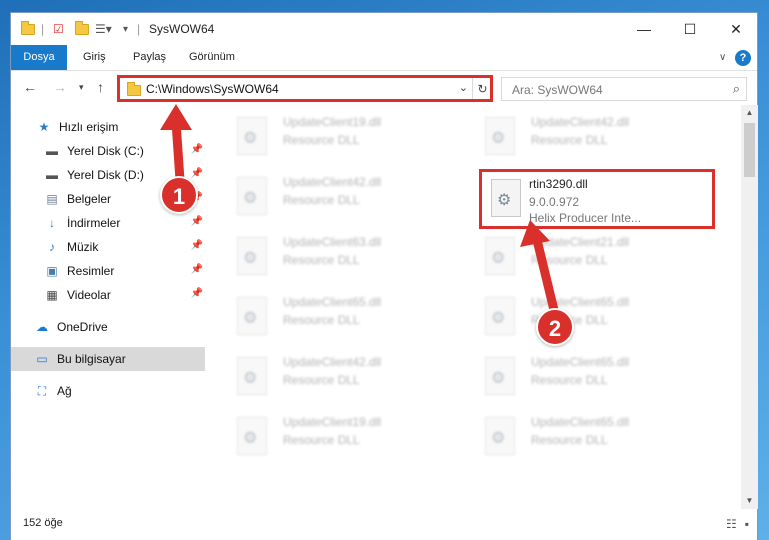  What do you see at coordinates (52, 199) in the screenshot?
I see `documents-icon: ▤` at bounding box center [52, 199].